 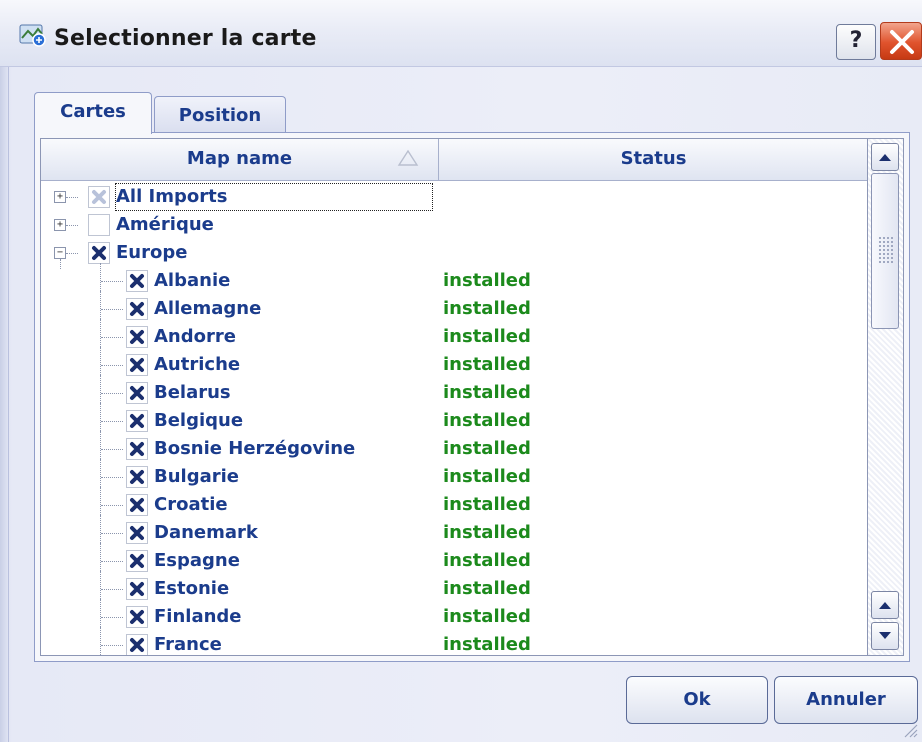 I want to click on map-name-label: Europe, so click(x=152, y=252).